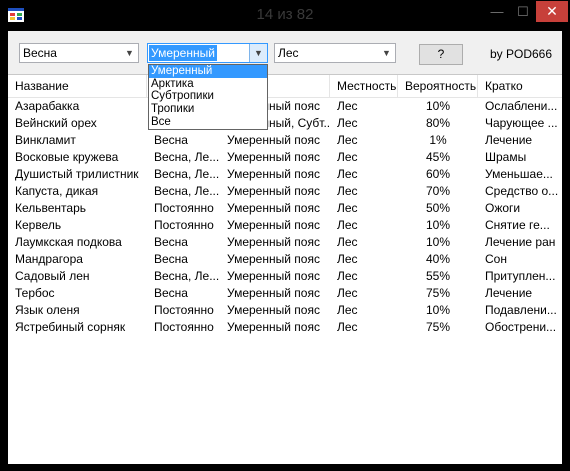 The image size is (570, 471). What do you see at coordinates (49, 259) in the screenshot?
I see `cell-name: Мандрагора` at bounding box center [49, 259].